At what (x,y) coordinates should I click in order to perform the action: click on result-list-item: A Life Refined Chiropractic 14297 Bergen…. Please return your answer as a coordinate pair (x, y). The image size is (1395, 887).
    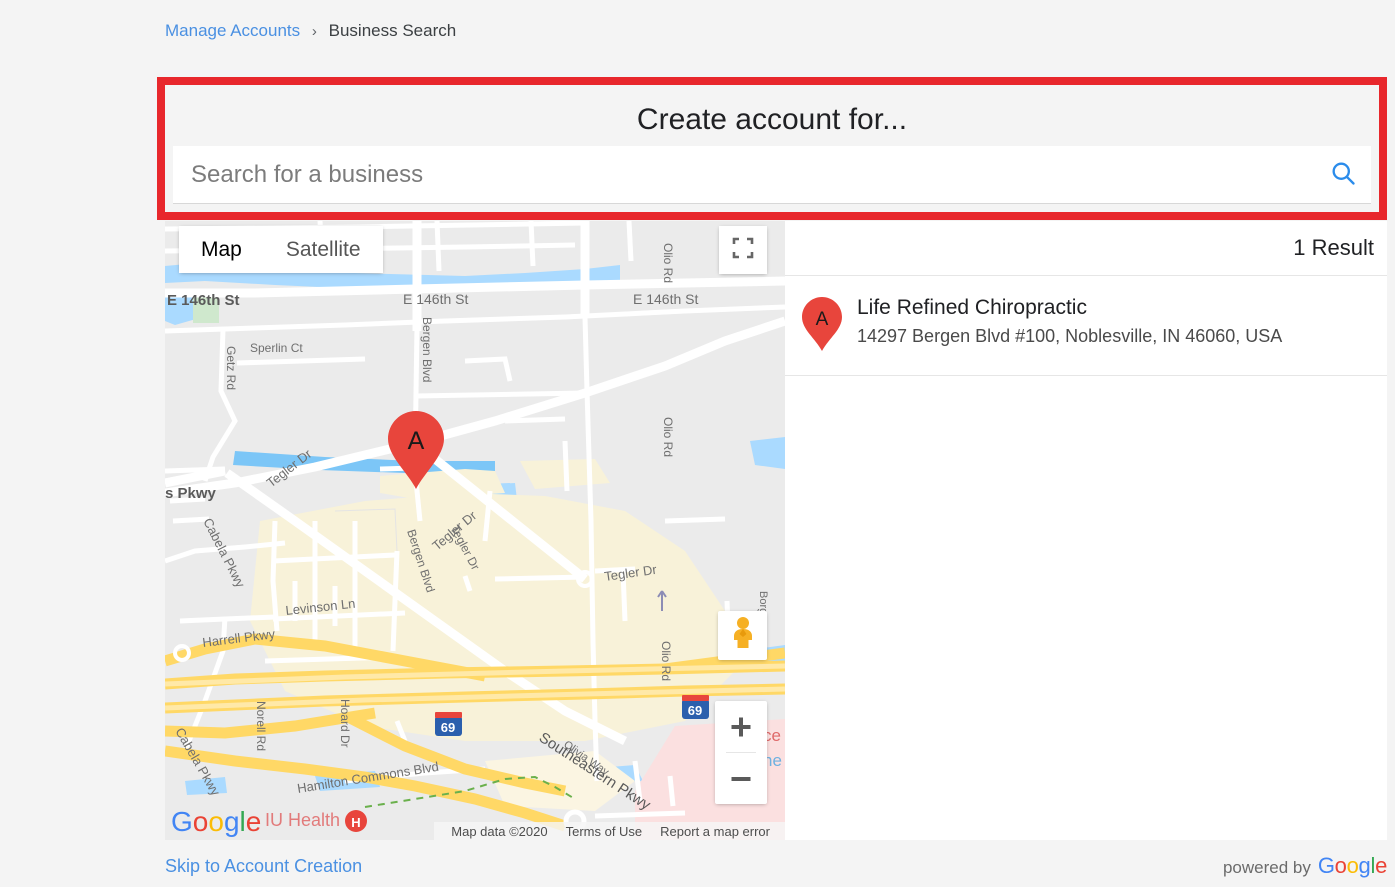
    Looking at the image, I should click on (1086, 325).